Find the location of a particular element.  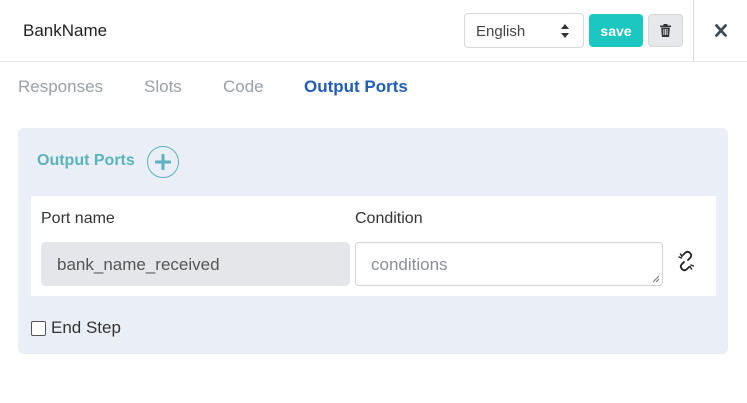

language-select-value: English is located at coordinates (501, 31).